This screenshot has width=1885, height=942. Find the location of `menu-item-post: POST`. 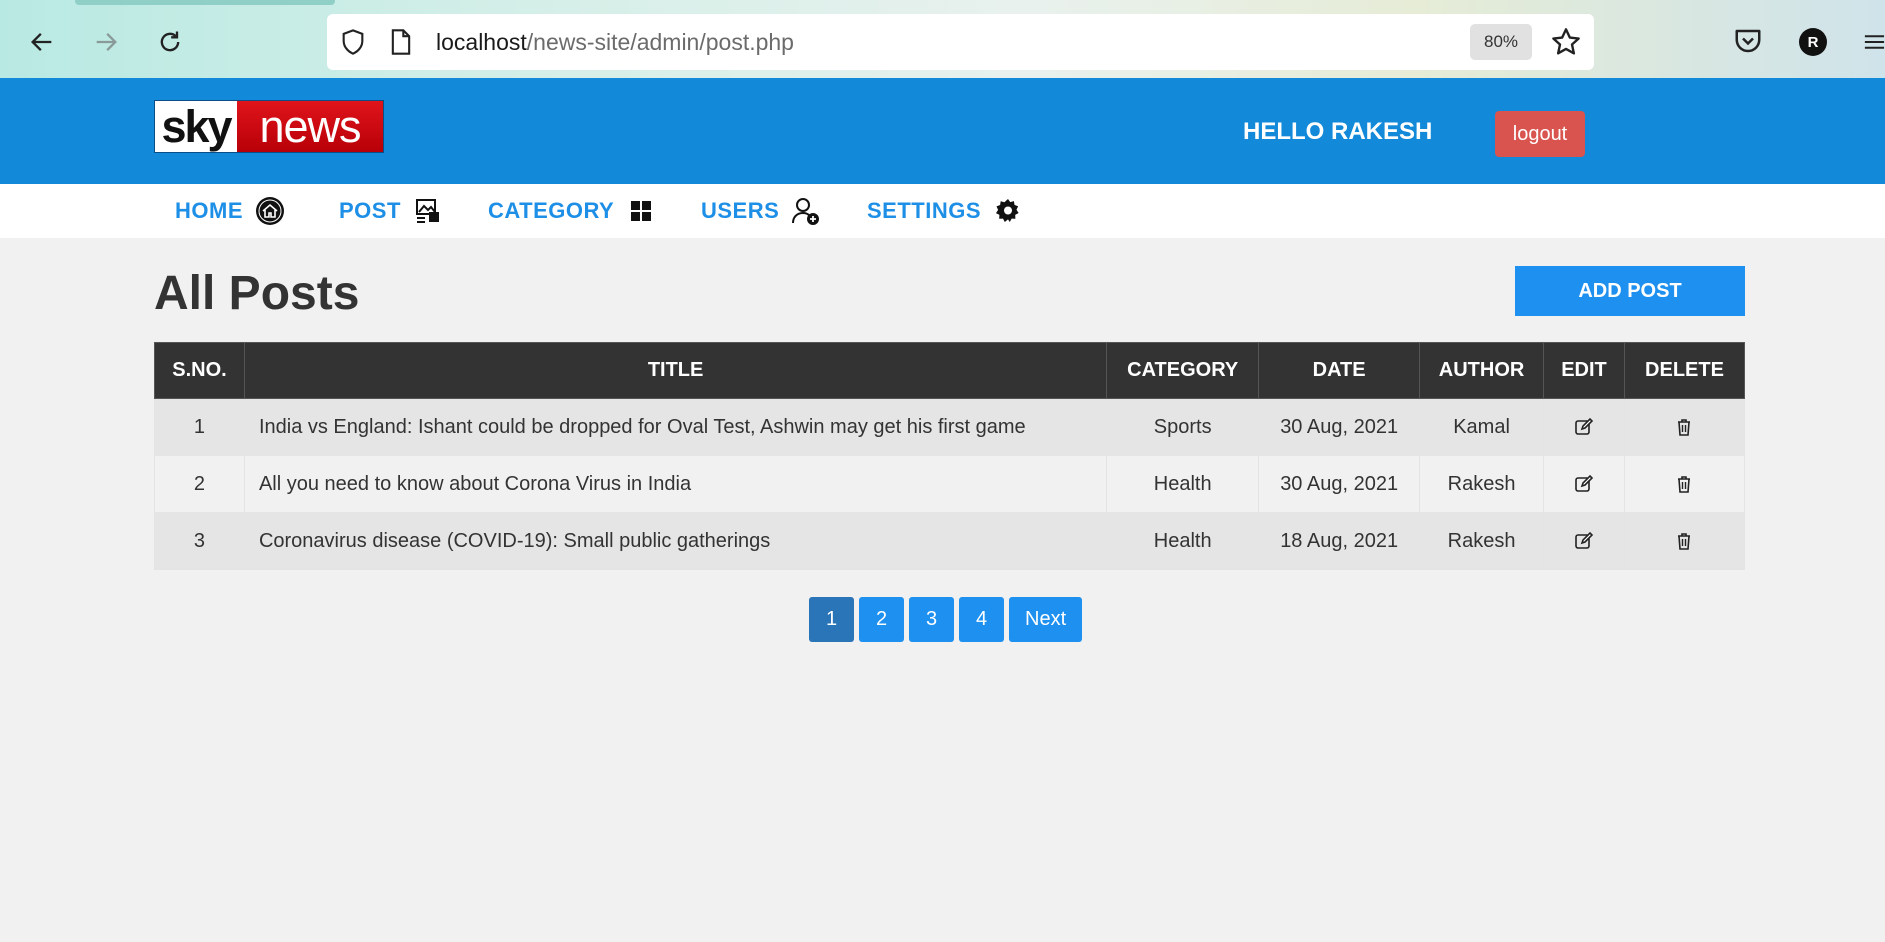

menu-item-post: POST is located at coordinates (391, 211).